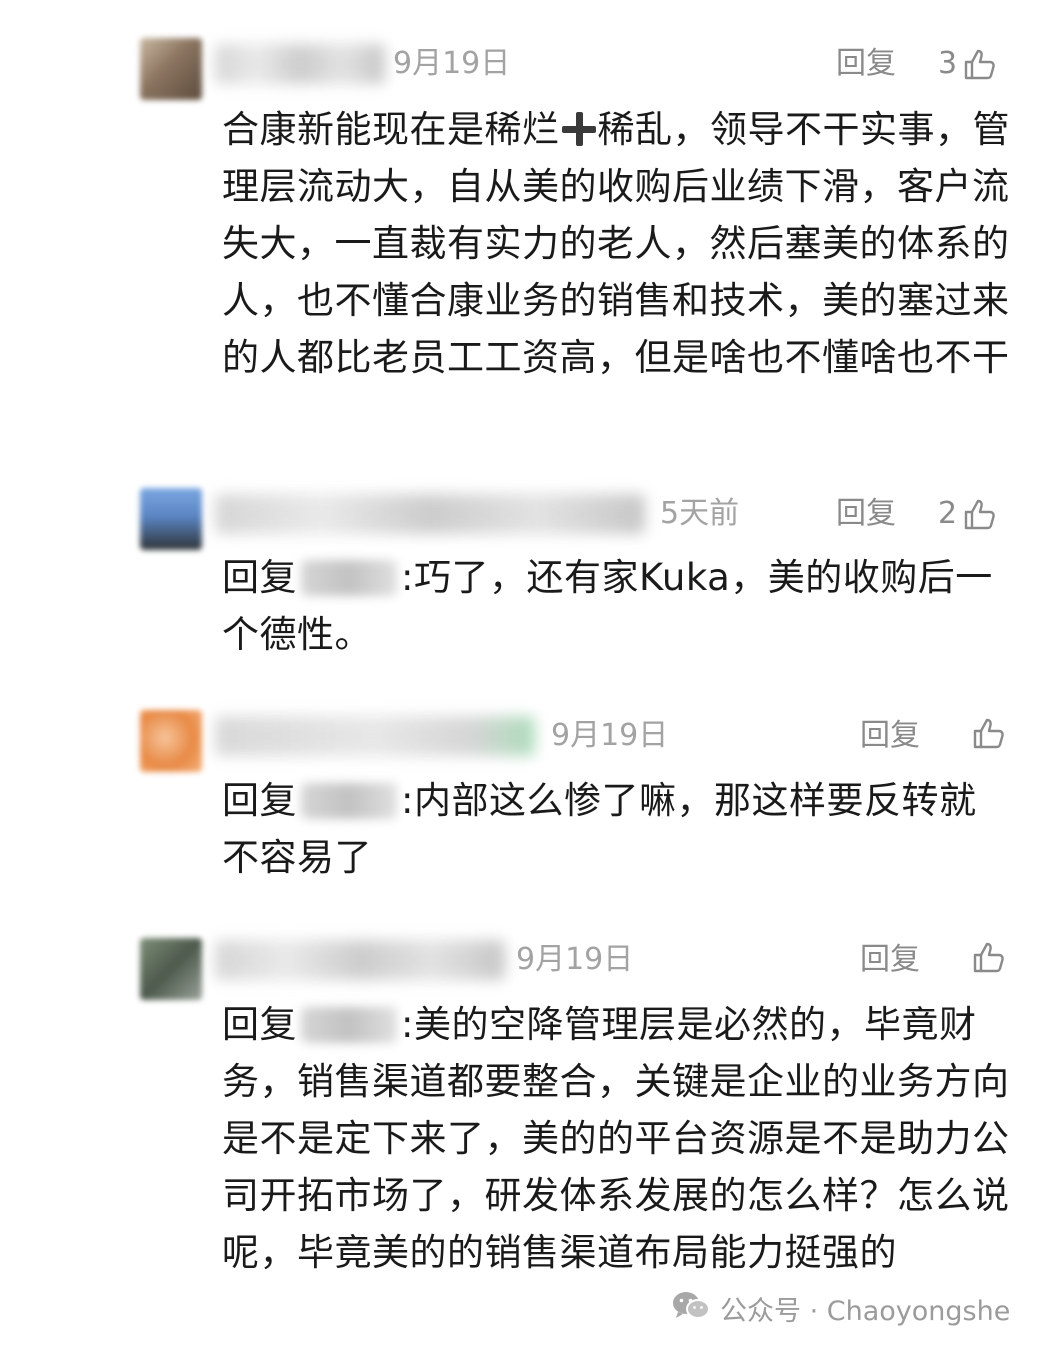 The width and height of the screenshot is (1059, 1353). I want to click on like-count: 3, so click(948, 63).